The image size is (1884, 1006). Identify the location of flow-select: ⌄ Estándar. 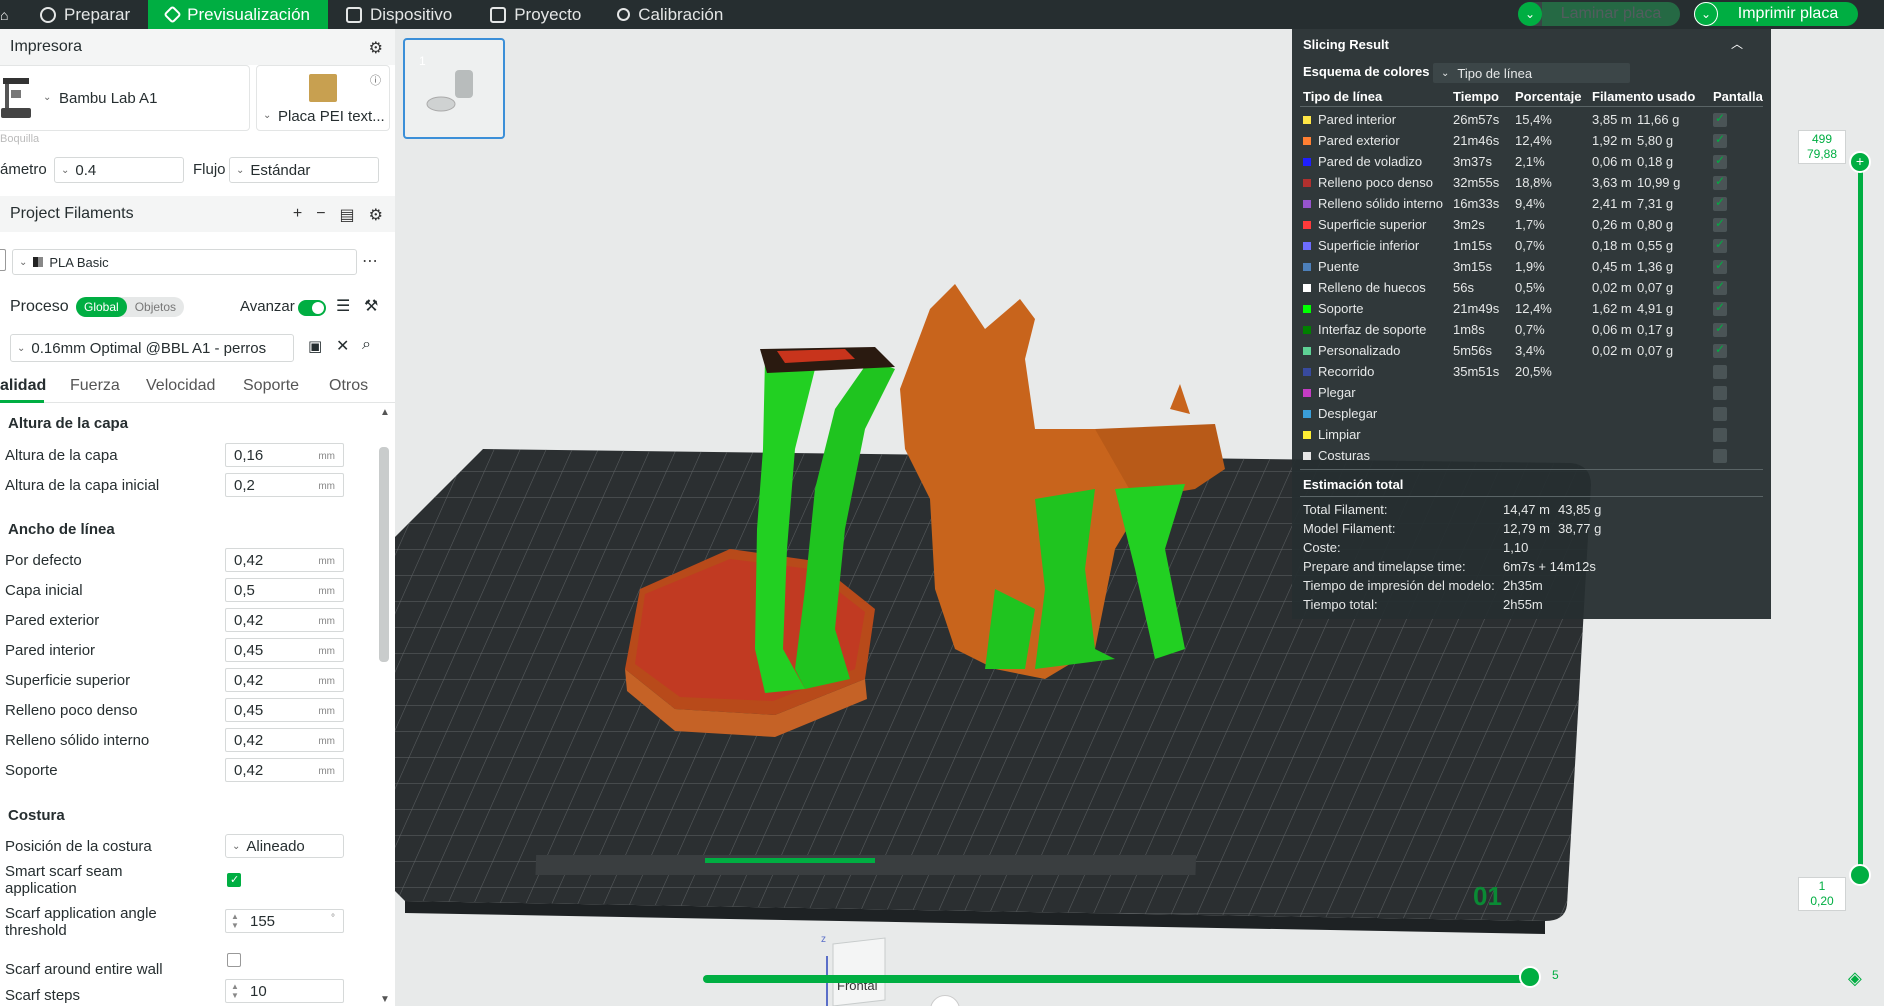
(304, 170).